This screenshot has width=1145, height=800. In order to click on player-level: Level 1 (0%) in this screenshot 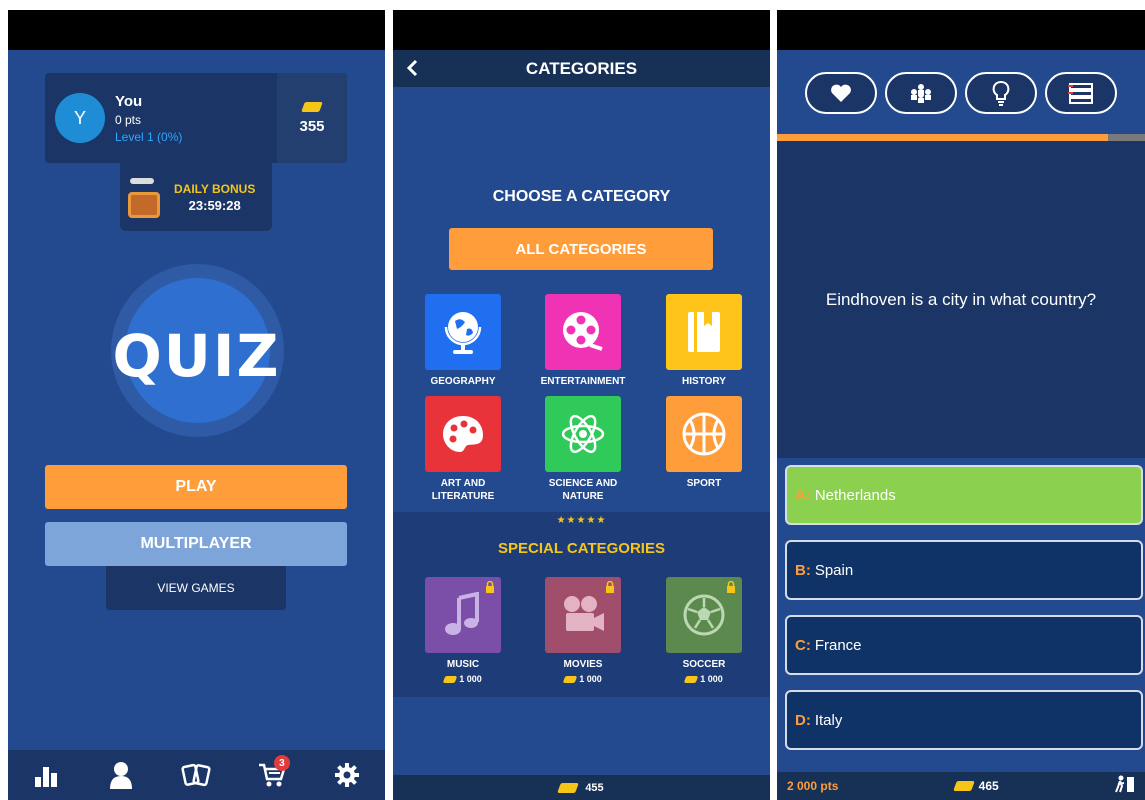, I will do `click(149, 136)`.